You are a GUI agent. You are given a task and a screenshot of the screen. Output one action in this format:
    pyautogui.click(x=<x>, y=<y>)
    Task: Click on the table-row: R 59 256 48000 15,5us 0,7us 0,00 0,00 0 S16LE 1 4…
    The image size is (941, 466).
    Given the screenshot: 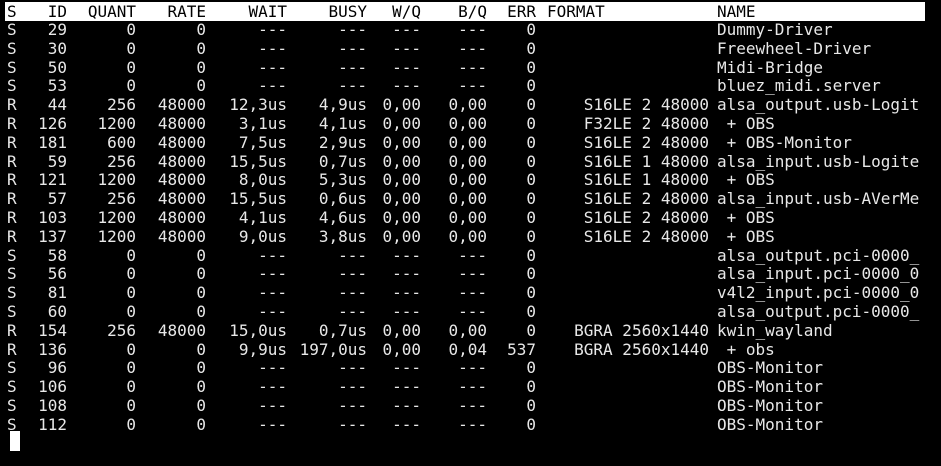 What is the action you would take?
    pyautogui.click(x=473, y=161)
    